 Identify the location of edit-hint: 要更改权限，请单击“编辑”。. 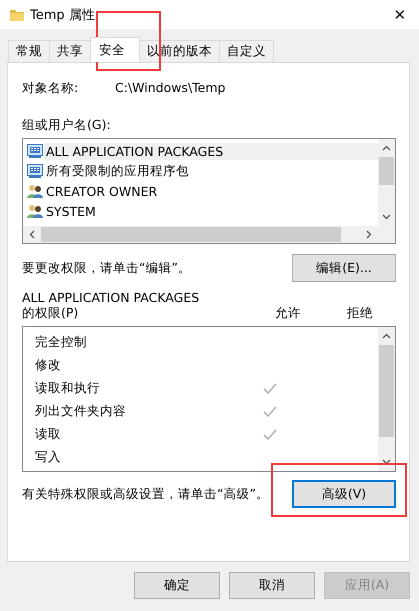
(106, 268).